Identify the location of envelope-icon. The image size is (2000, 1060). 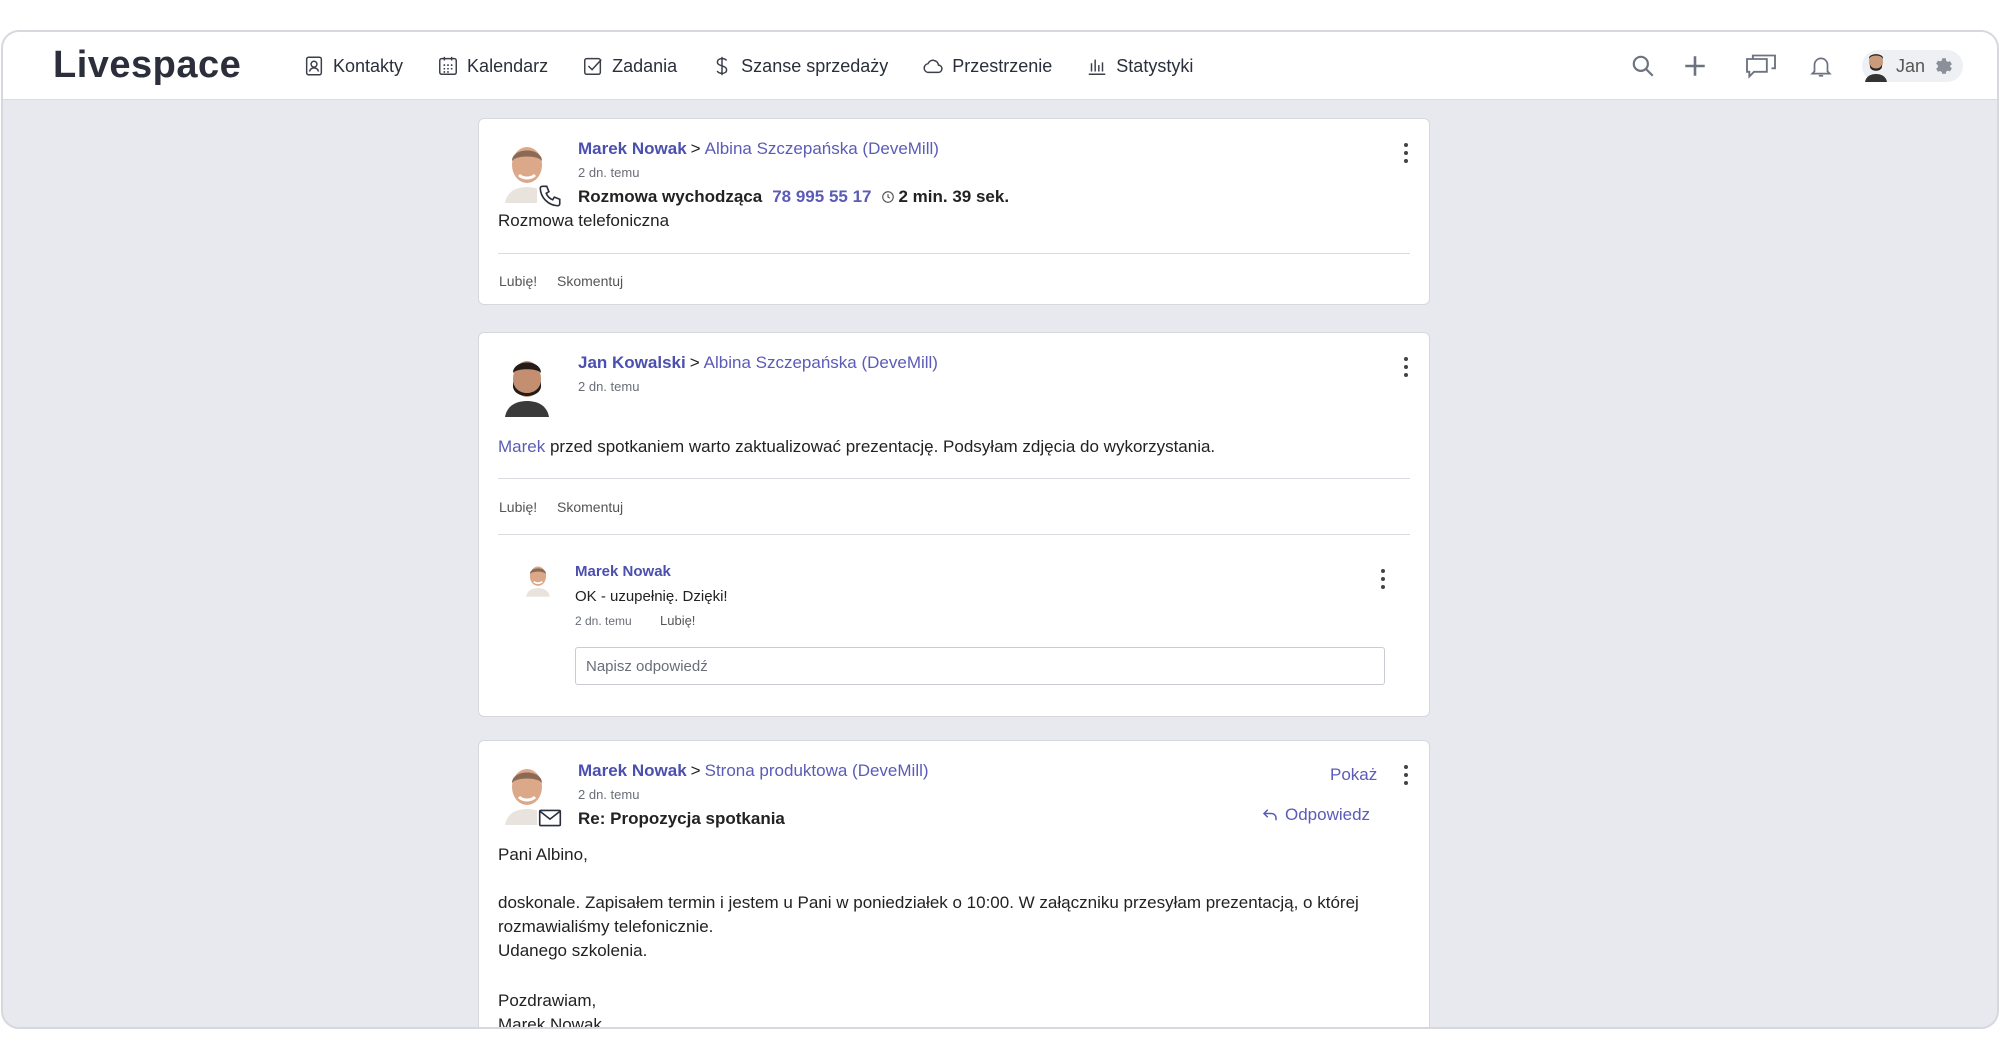
(550, 818).